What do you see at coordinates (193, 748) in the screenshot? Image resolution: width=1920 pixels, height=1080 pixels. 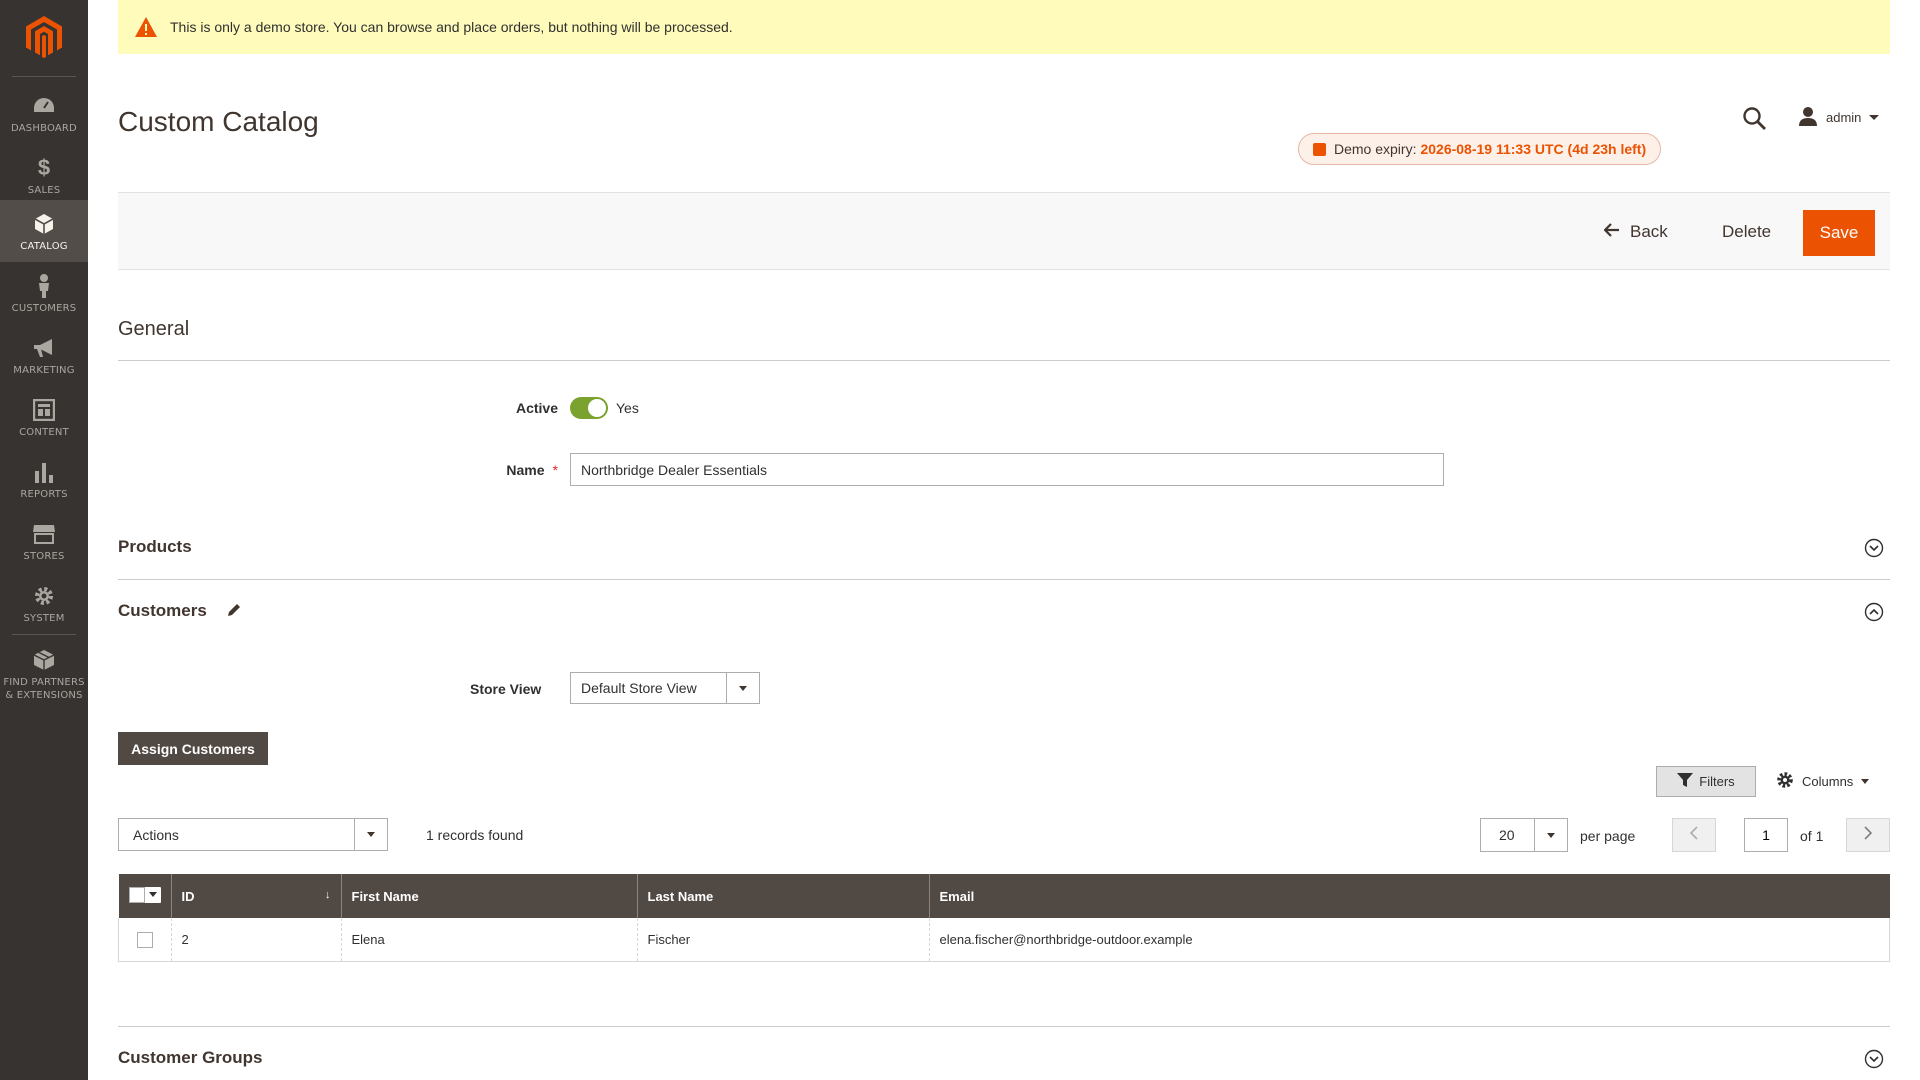 I see `assign-customers-button: Assign Customers` at bounding box center [193, 748].